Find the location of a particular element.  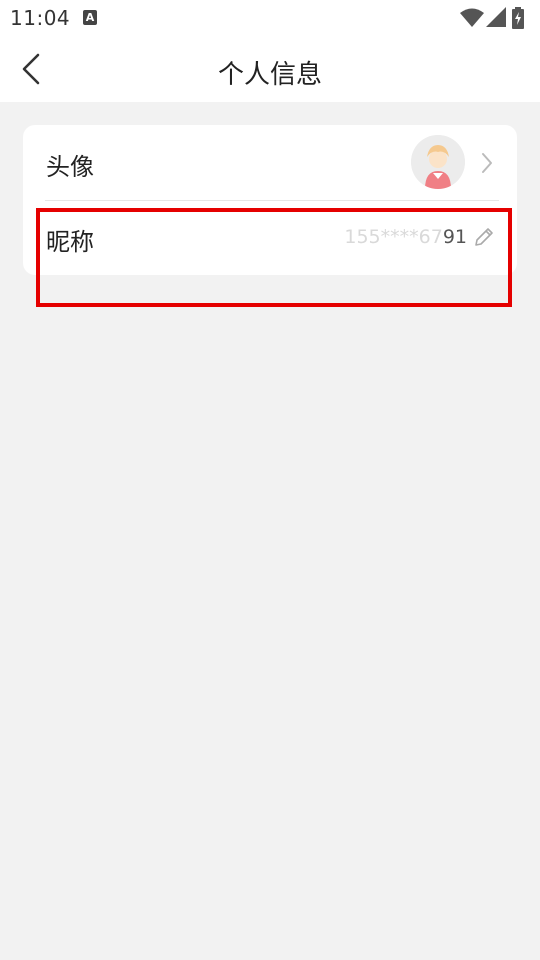

avatar-illustration is located at coordinates (438, 162).